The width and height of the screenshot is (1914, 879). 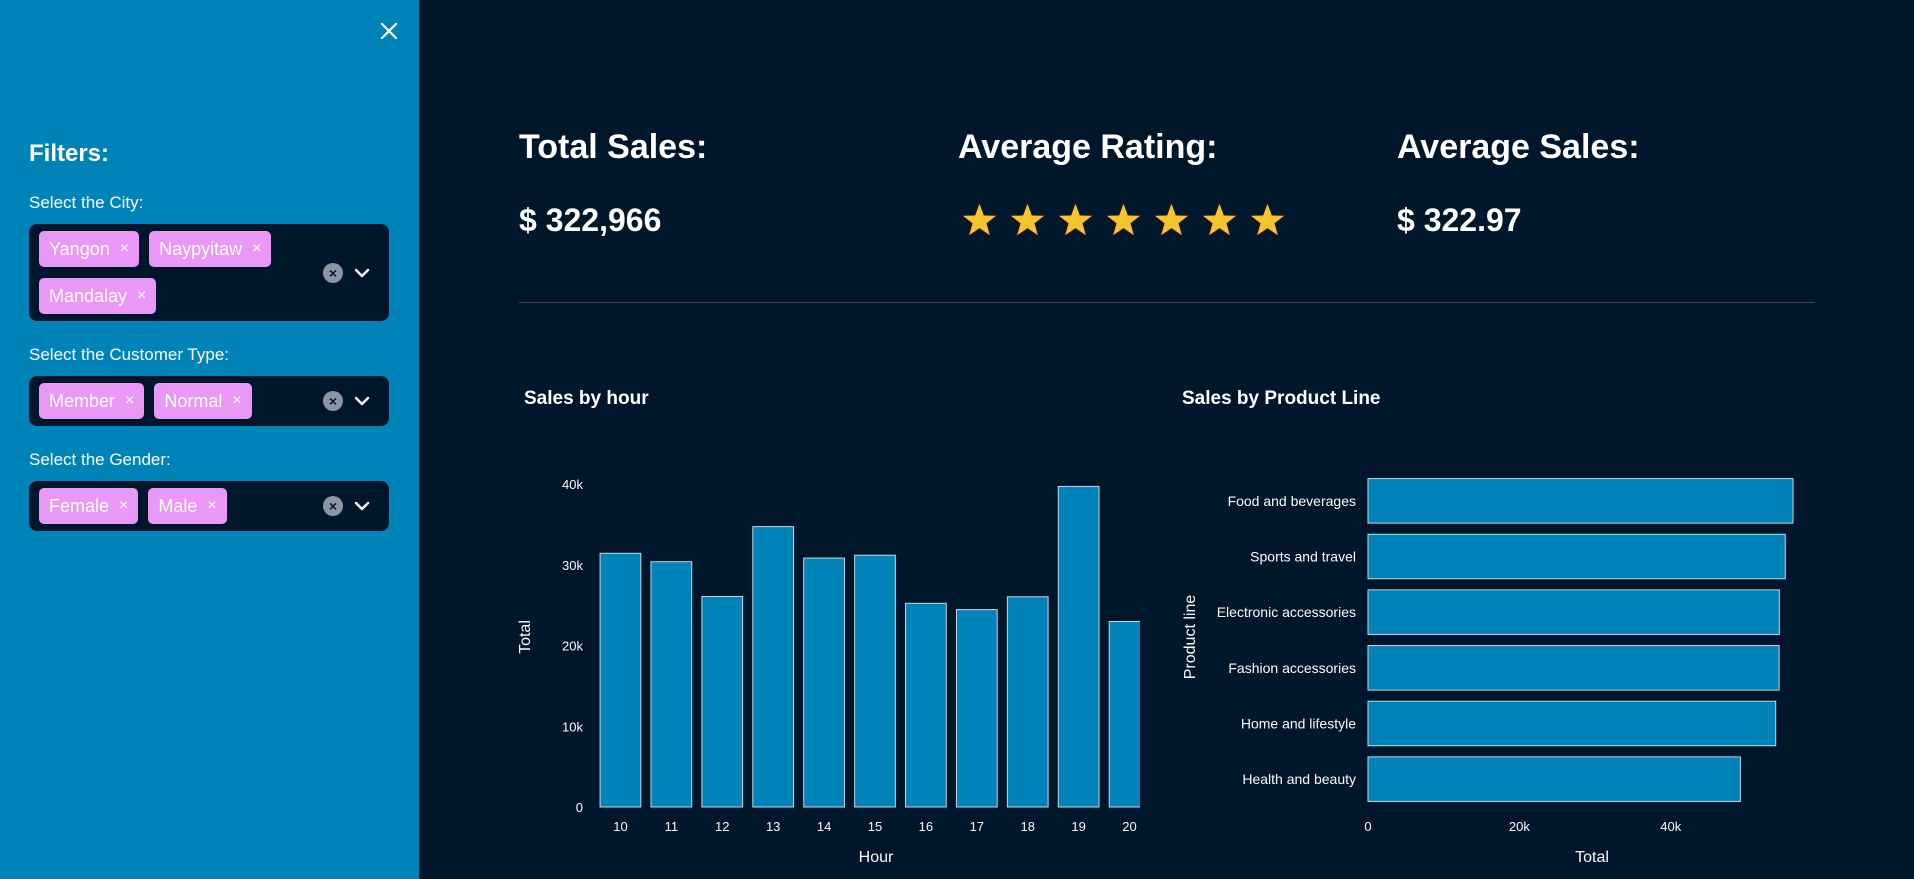 I want to click on x-tick-label: 17, so click(x=977, y=826).